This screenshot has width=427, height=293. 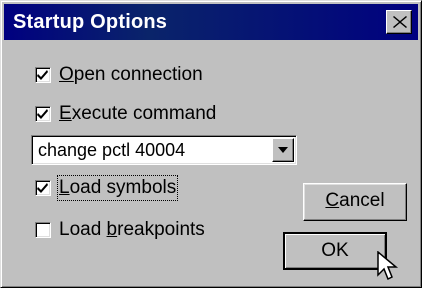 I want to click on open-connection-option: Open connection, so click(x=119, y=75).